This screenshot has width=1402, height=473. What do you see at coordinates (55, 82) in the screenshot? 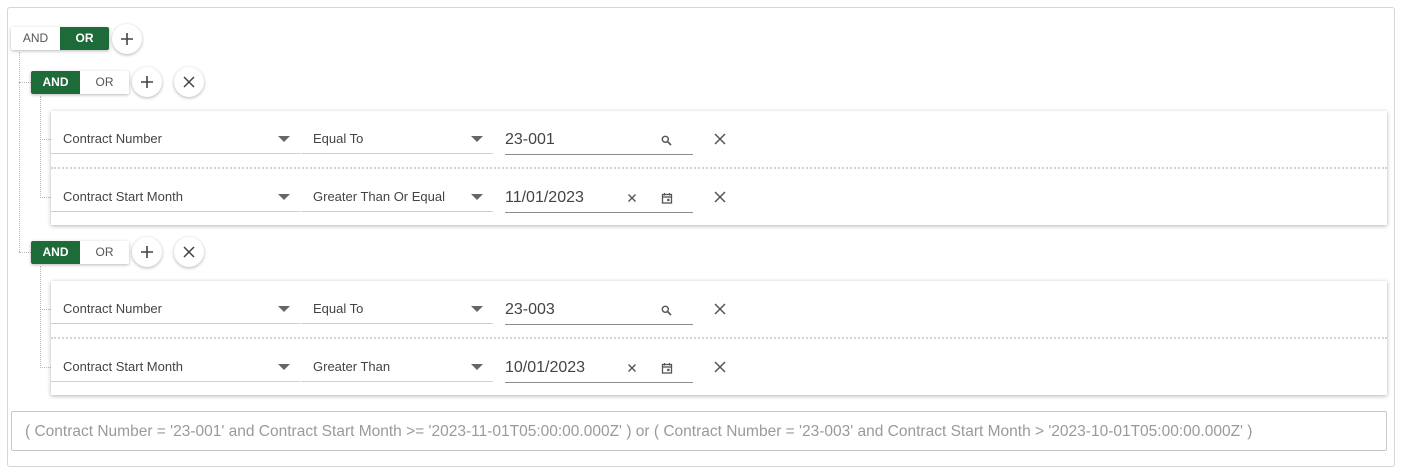
I see `group1-and-option: AND` at bounding box center [55, 82].